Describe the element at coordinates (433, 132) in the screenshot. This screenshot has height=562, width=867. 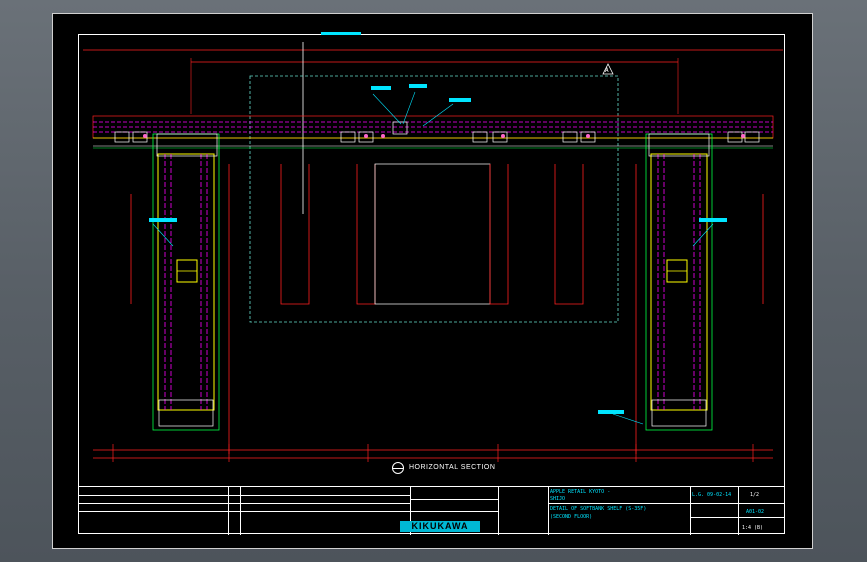
I see `top-beam-band` at that location.